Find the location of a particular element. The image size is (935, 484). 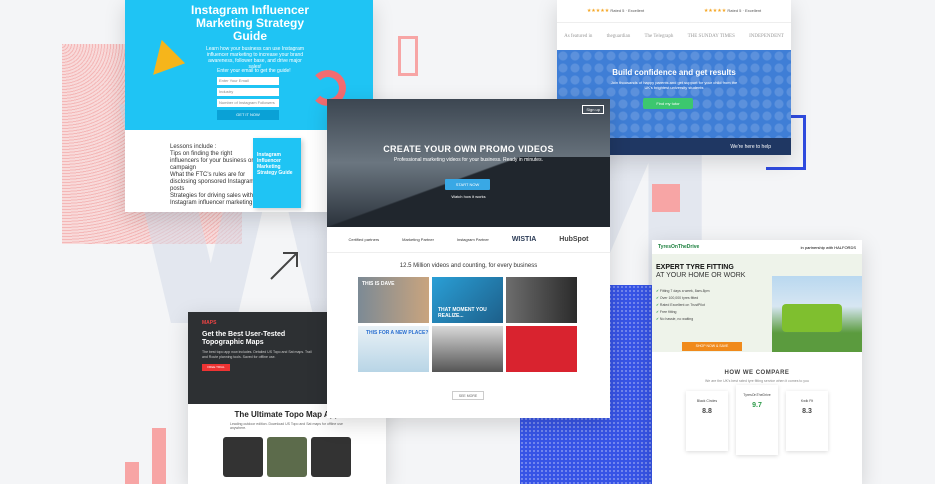

app-screenshots is located at coordinates (287, 457).